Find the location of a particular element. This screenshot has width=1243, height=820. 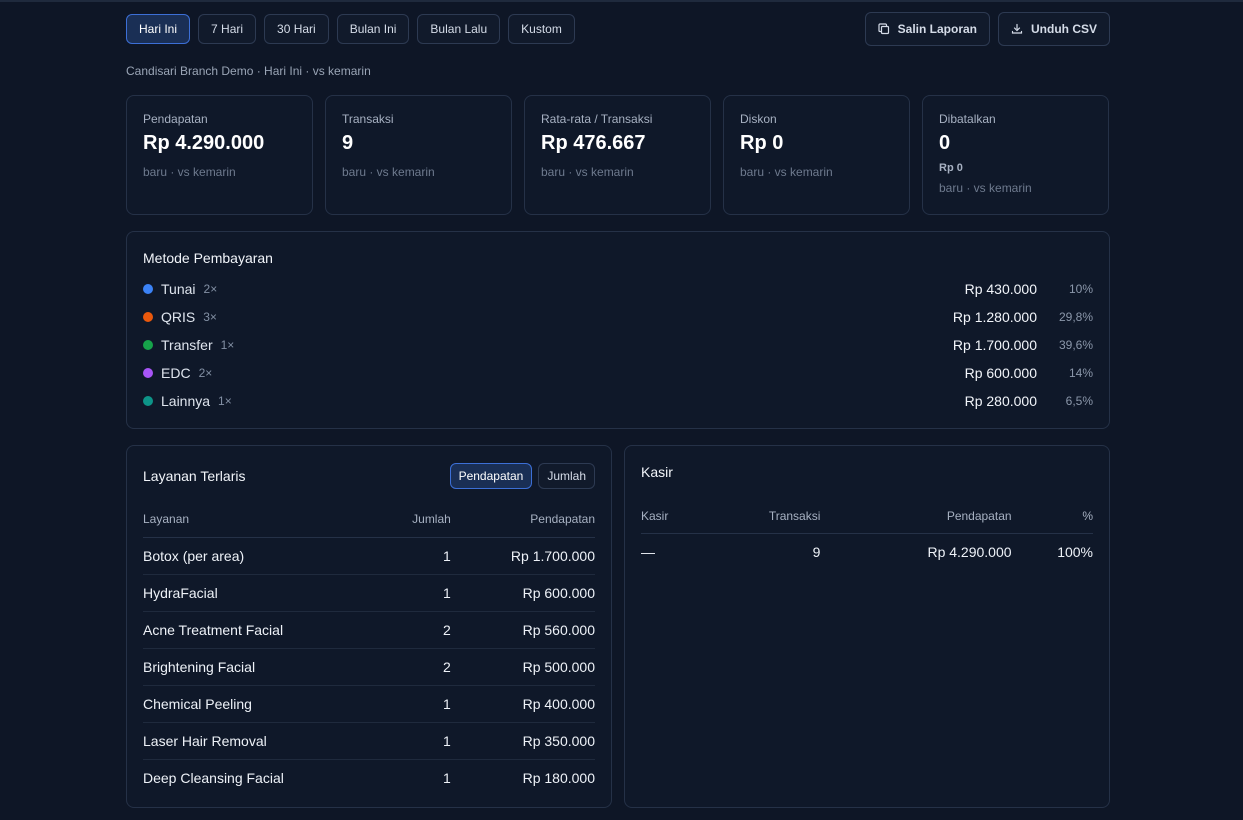

services-sort-toggle: Pendapatan Jumlah is located at coordinates (522, 476).